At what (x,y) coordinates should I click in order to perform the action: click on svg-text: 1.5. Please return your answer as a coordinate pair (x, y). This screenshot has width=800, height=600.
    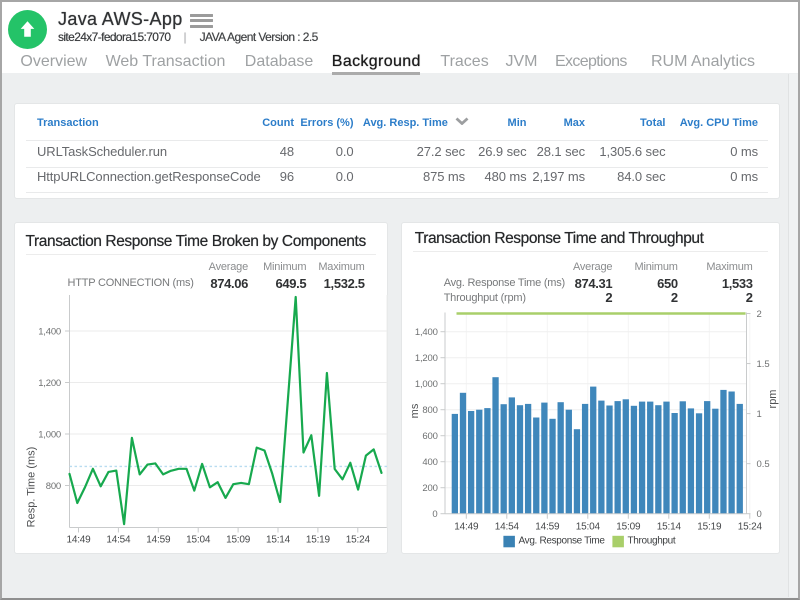
    Looking at the image, I should click on (763, 364).